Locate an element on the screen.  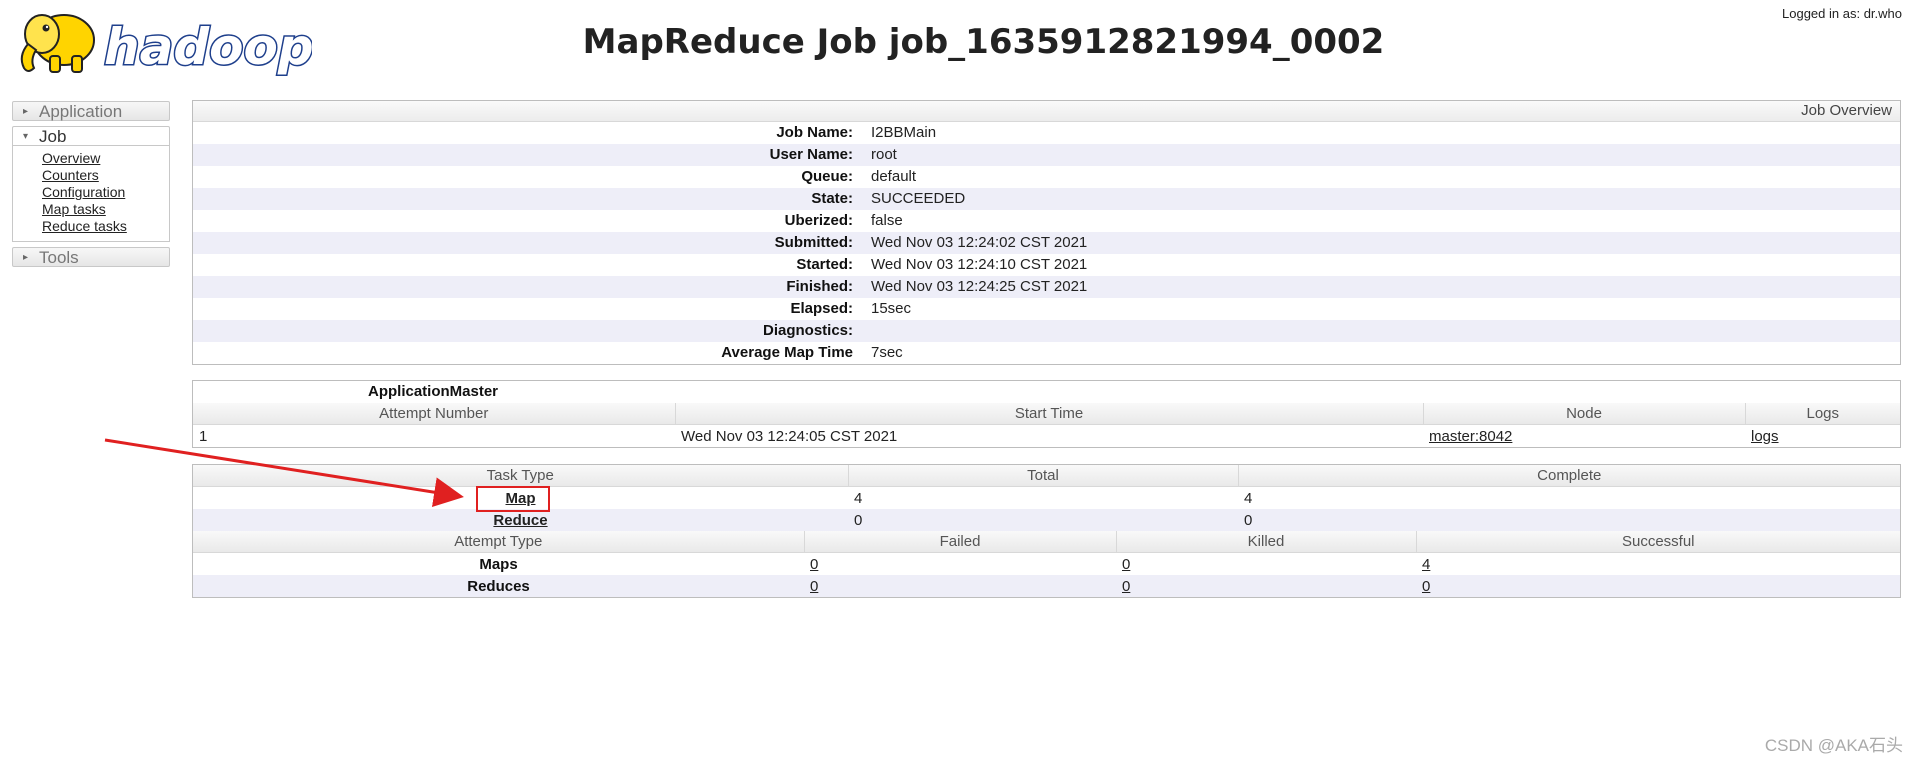
column-header: Total is located at coordinates (1043, 476).